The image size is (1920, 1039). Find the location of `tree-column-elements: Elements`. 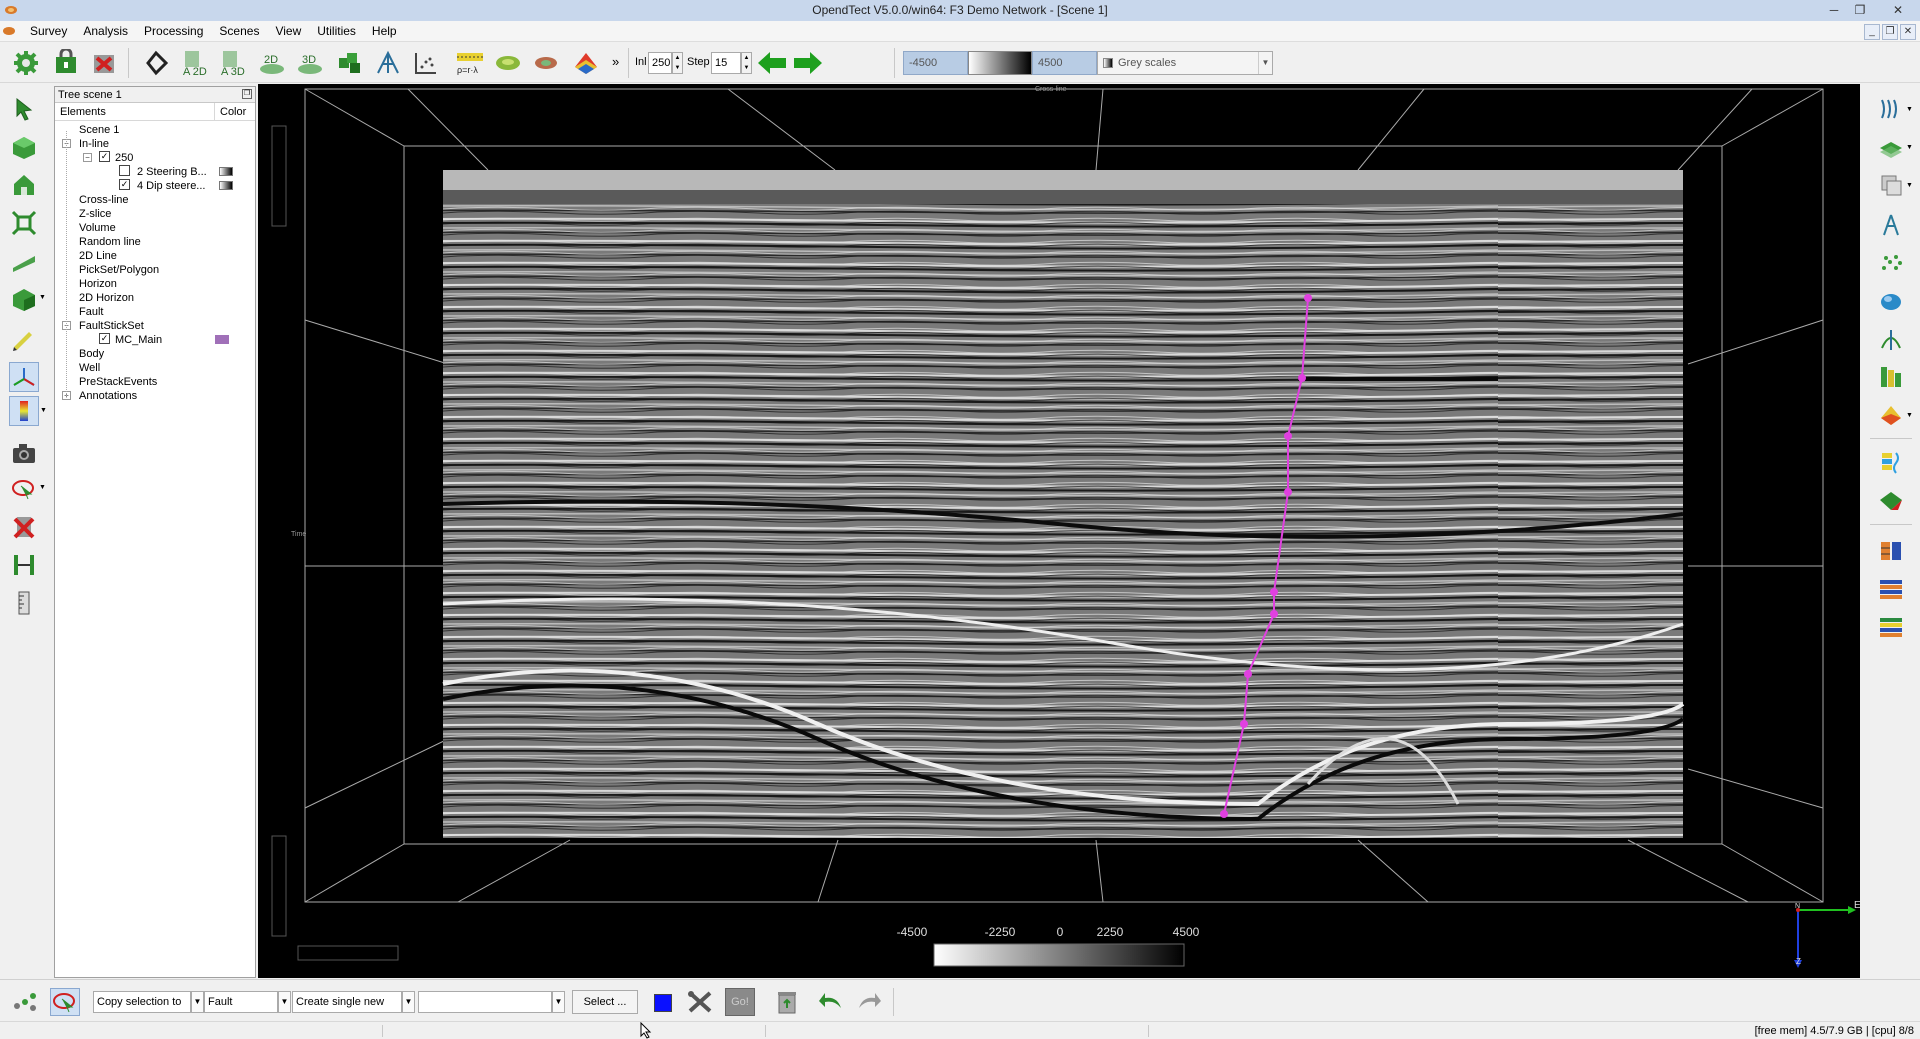

tree-column-elements: Elements is located at coordinates (135, 111).